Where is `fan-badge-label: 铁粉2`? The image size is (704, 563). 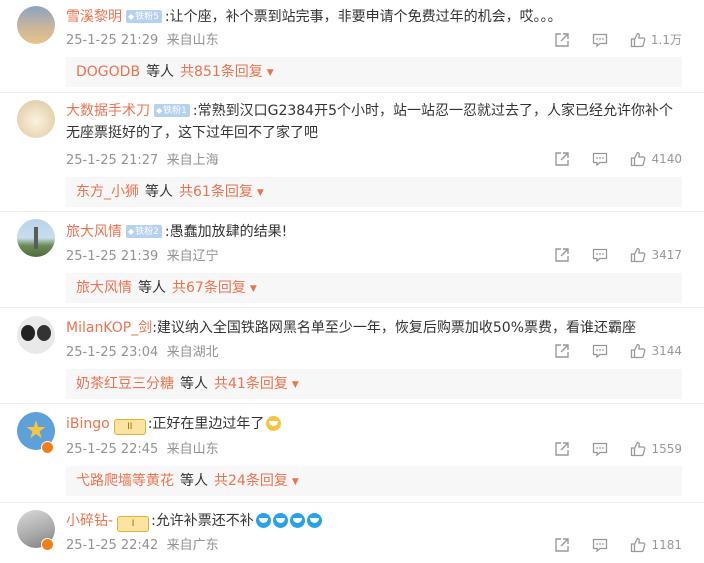 fan-badge-label: 铁粉2 is located at coordinates (147, 232).